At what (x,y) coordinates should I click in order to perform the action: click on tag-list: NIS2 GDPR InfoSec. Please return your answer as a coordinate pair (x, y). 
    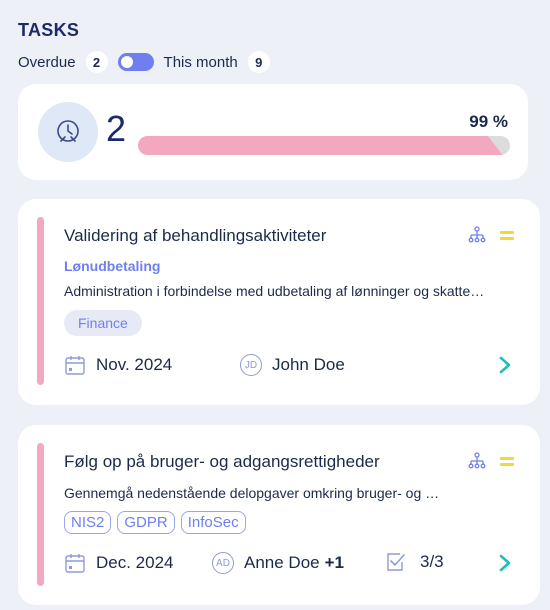
    Looking at the image, I should click on (155, 522).